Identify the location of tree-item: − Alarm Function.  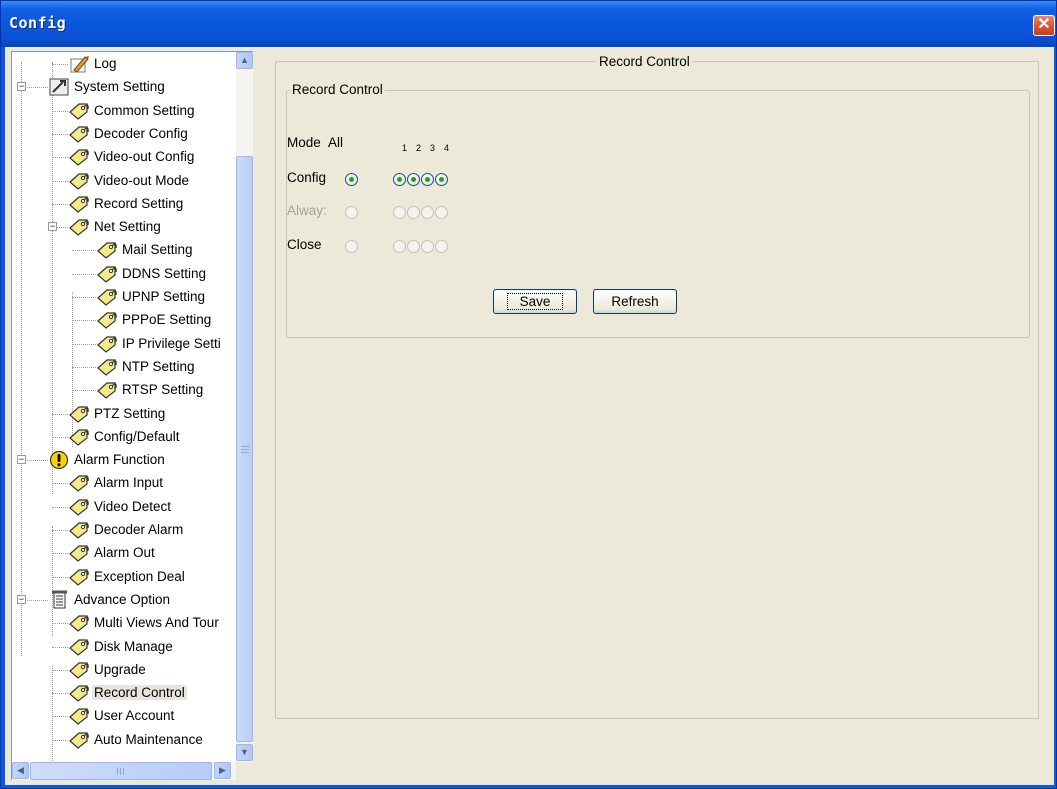
(124, 460).